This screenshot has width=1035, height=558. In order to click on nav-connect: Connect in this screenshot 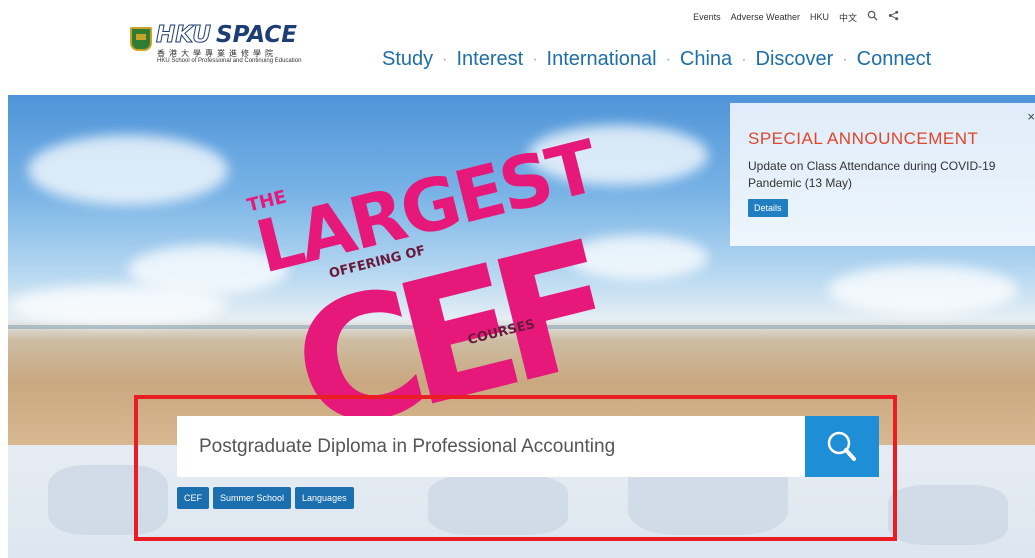, I will do `click(894, 59)`.